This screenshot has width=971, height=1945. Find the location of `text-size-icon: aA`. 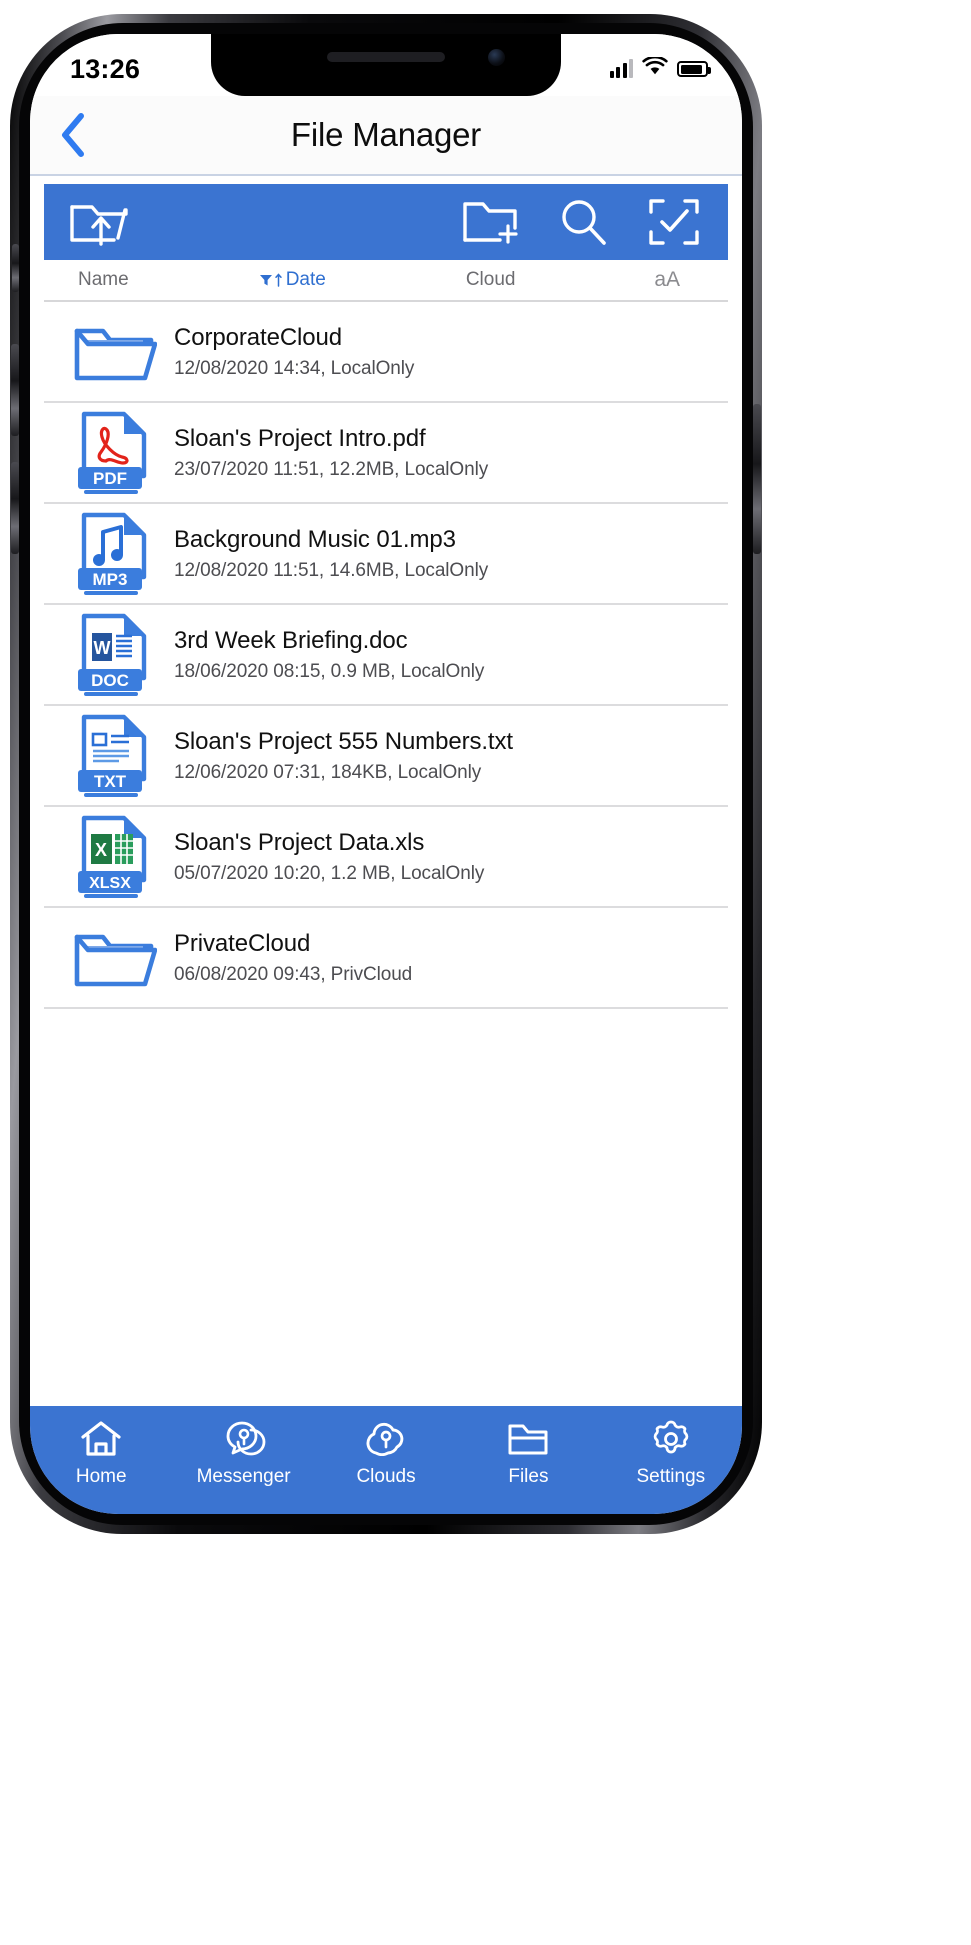

text-size-icon: aA is located at coordinates (667, 280).